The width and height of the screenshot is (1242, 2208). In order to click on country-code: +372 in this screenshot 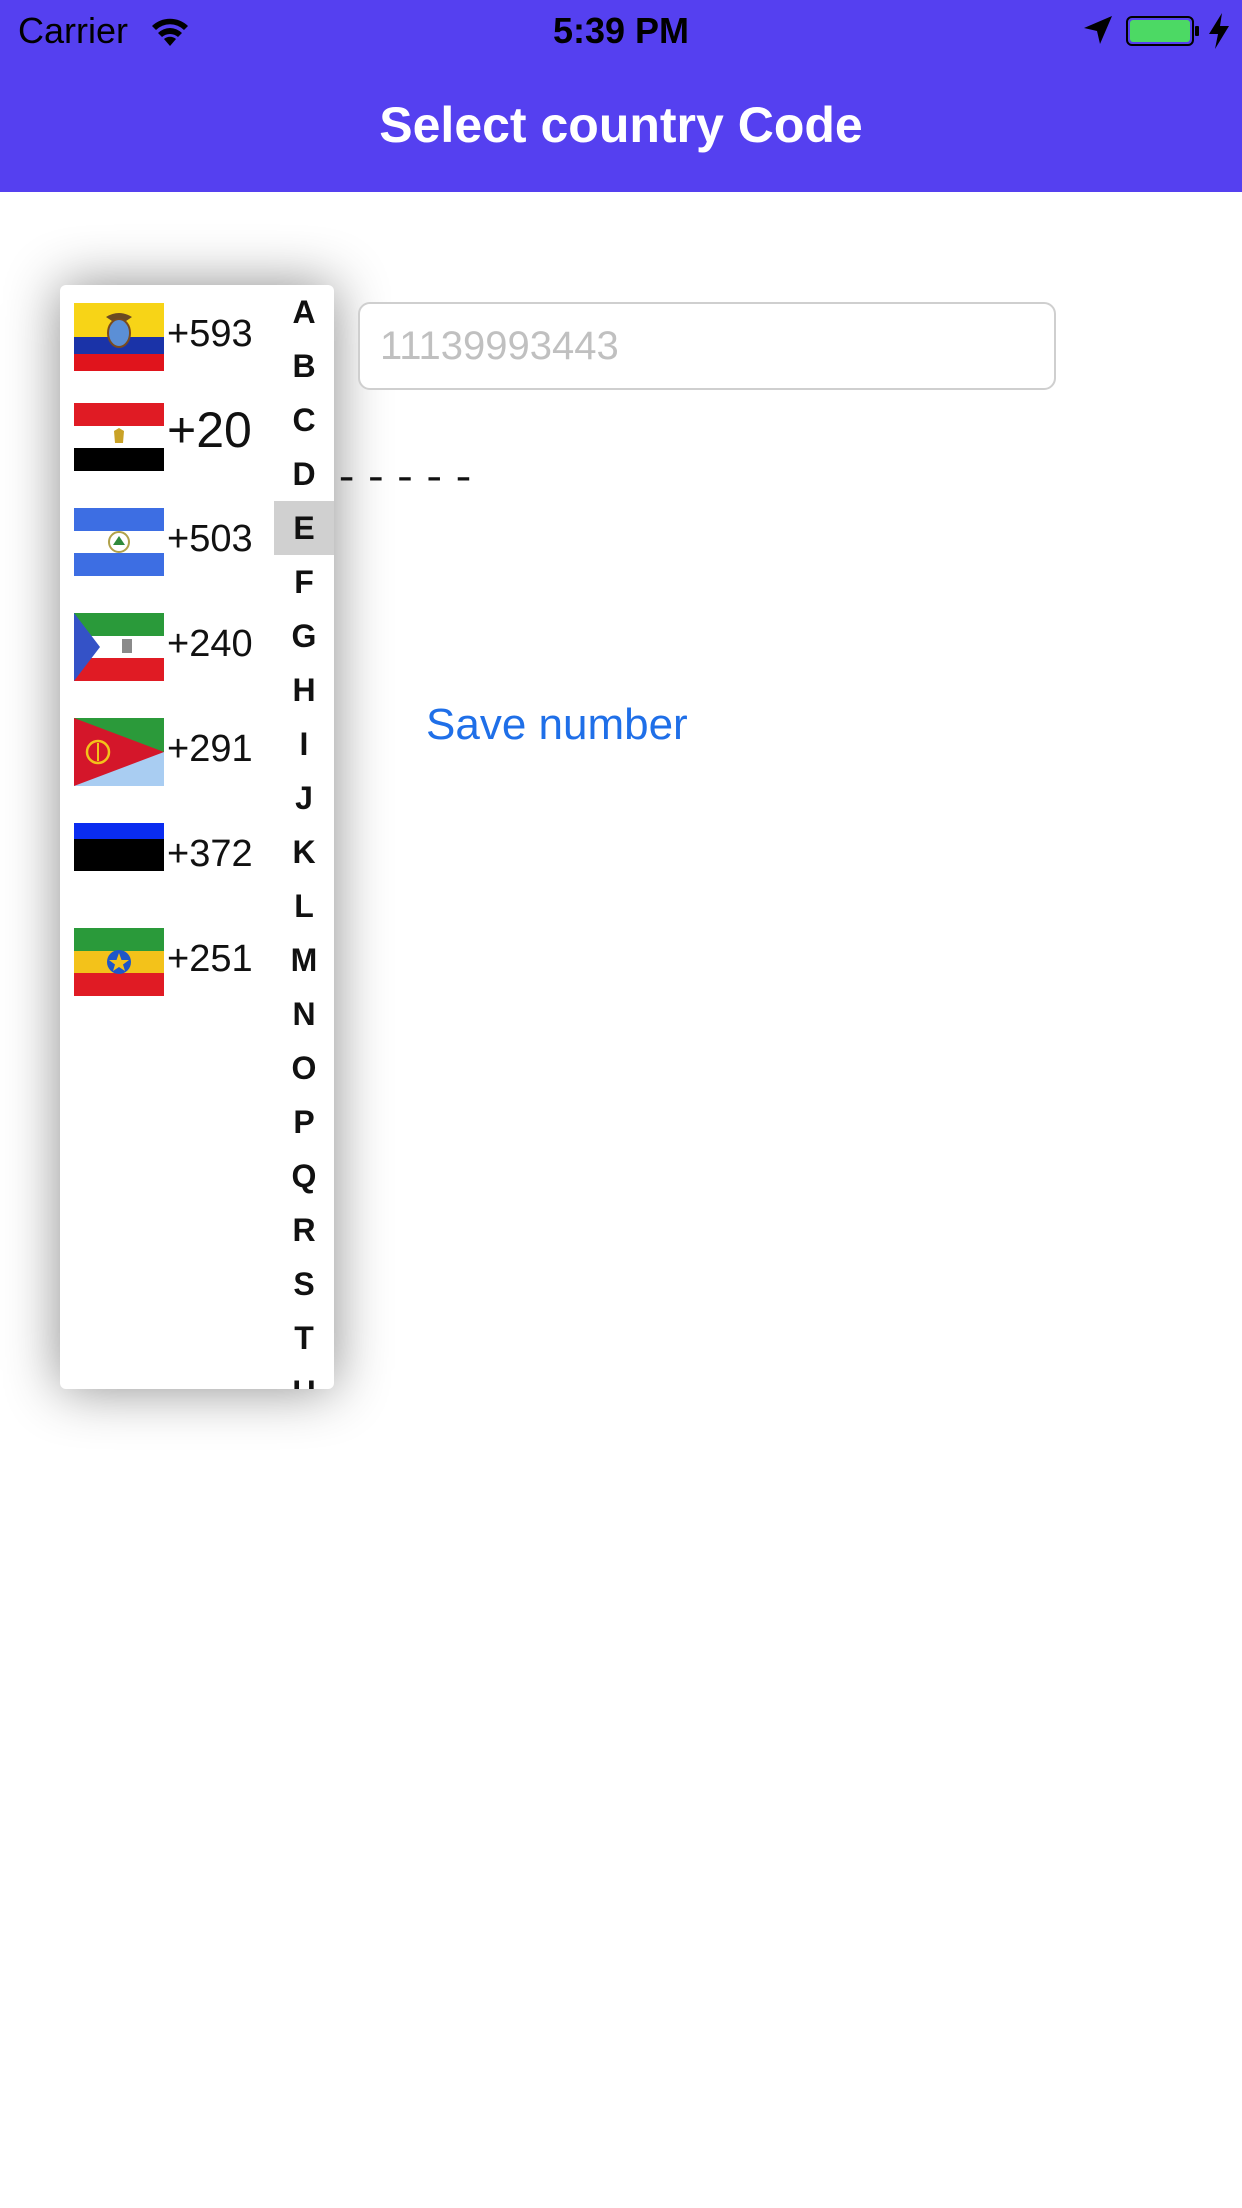, I will do `click(210, 854)`.